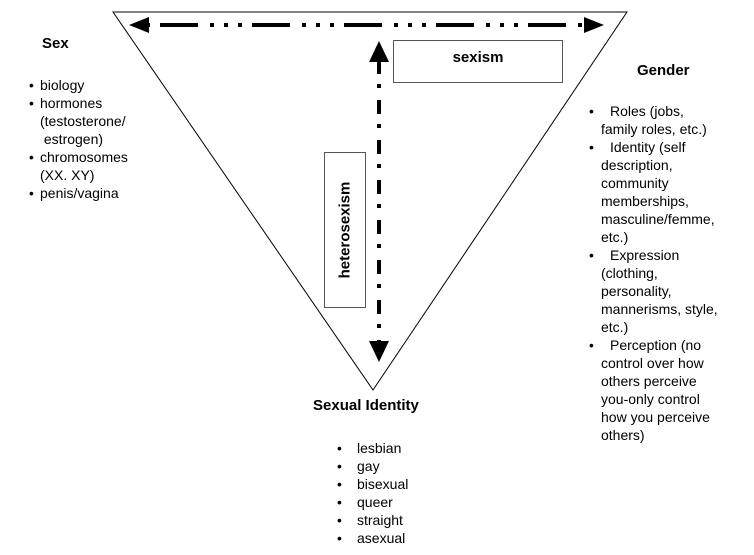  Describe the element at coordinates (72, 139) in the screenshot. I see `list-item-line: estrogen)` at that location.